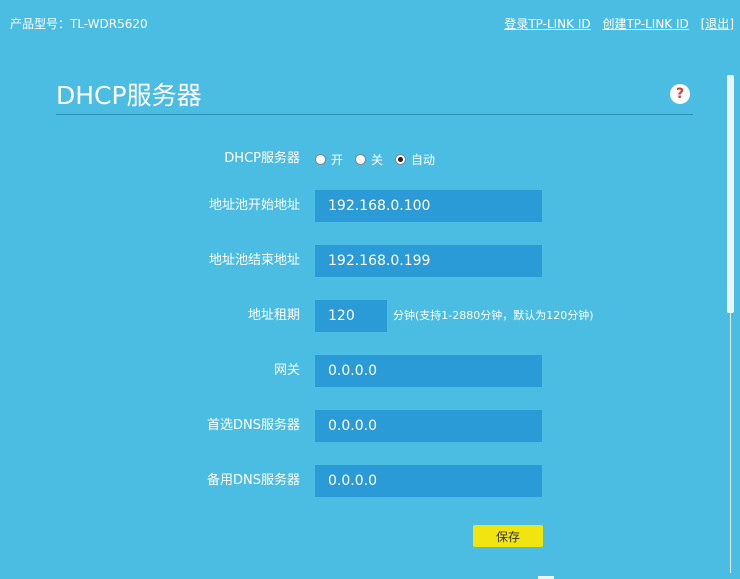  Describe the element at coordinates (286, 370) in the screenshot. I see `gateway-label: 网关` at that location.